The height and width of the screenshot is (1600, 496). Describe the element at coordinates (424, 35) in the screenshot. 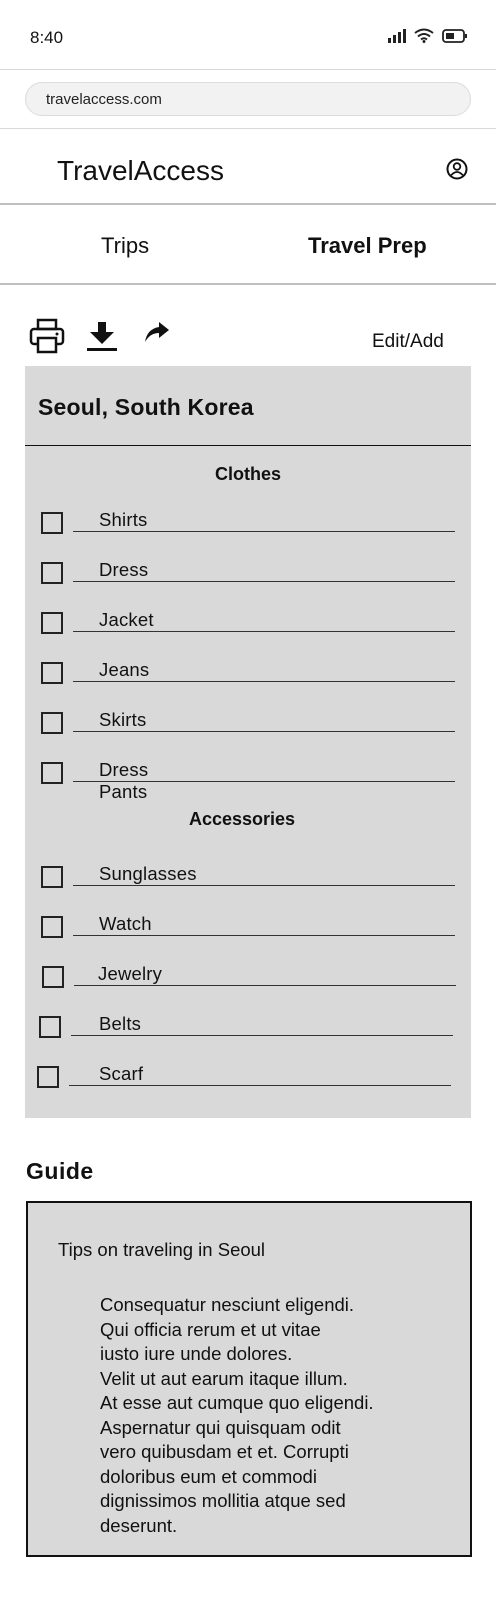

I see `wifi-icon` at that location.